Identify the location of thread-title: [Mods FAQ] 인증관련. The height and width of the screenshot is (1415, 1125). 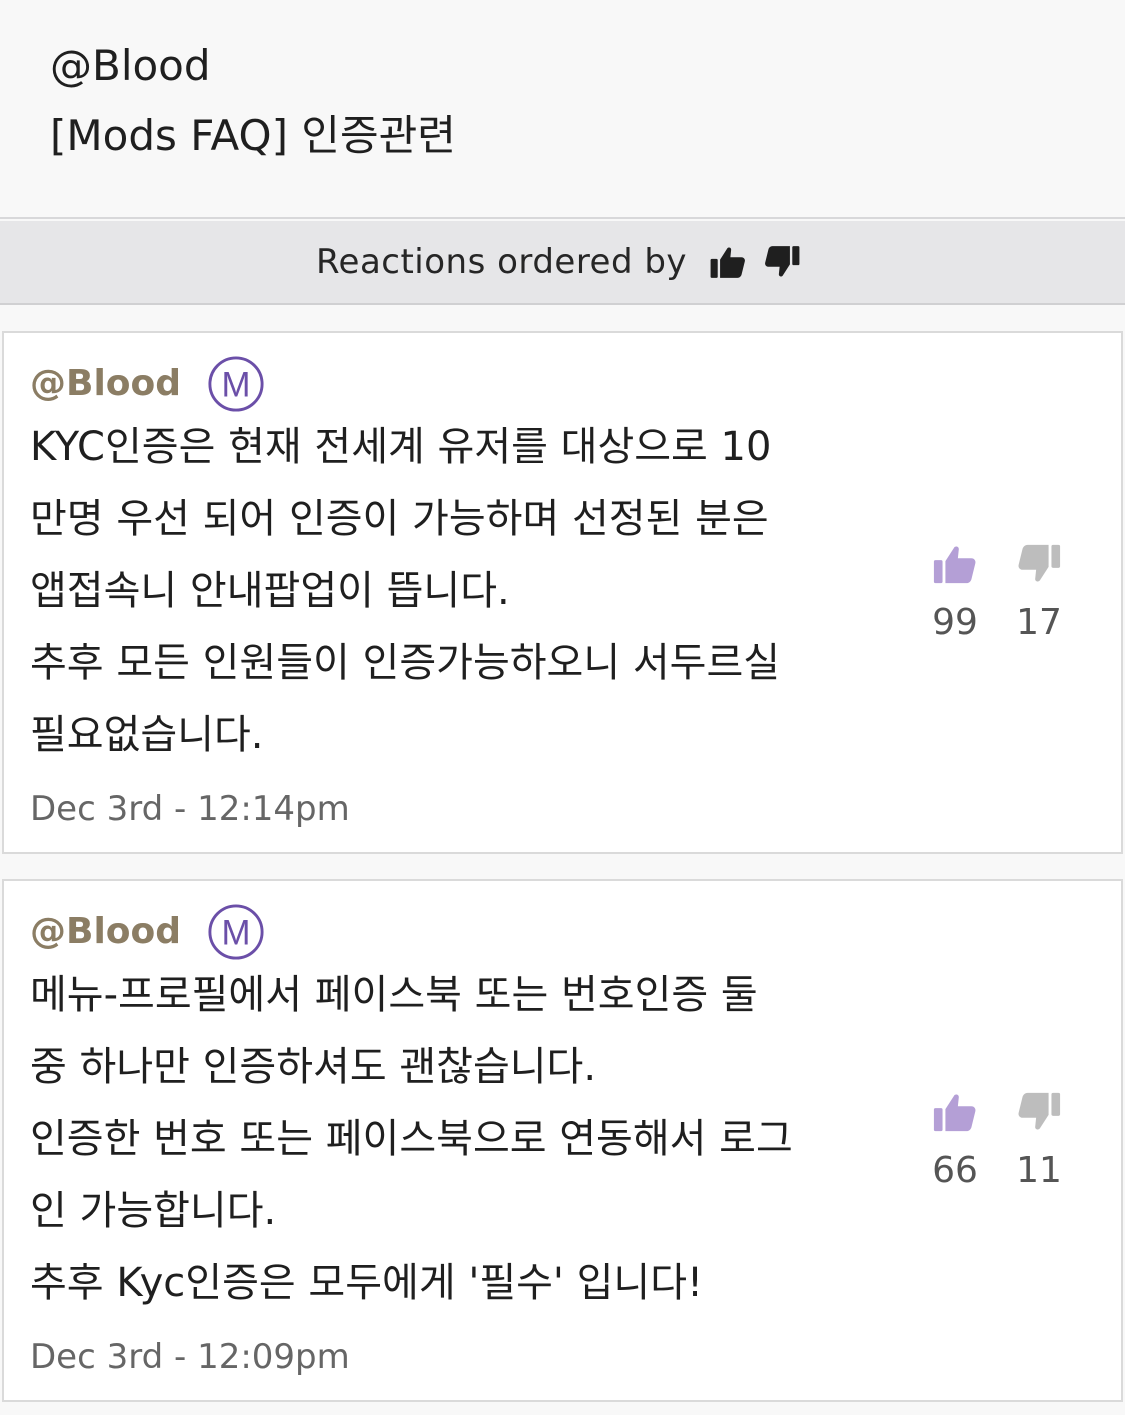
(253, 135).